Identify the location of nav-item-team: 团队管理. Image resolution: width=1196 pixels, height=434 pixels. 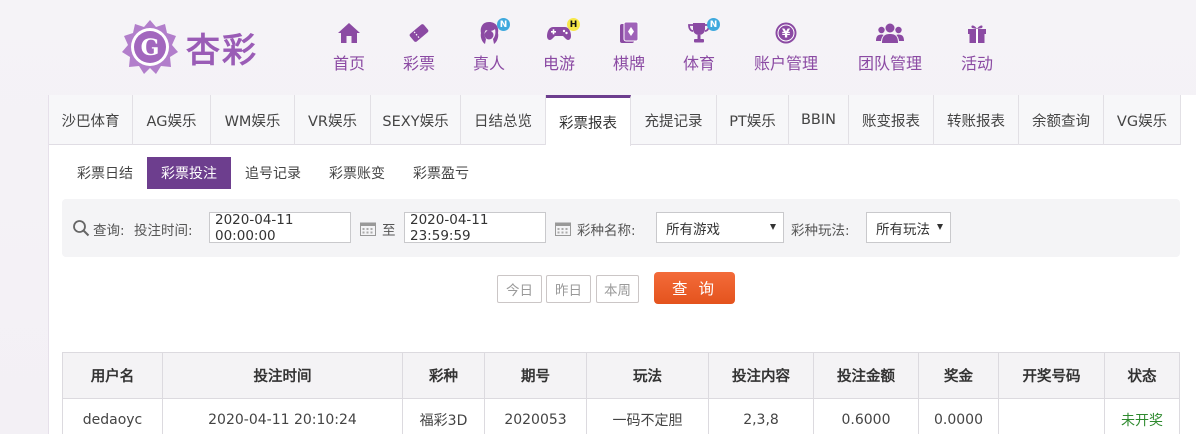
(890, 47).